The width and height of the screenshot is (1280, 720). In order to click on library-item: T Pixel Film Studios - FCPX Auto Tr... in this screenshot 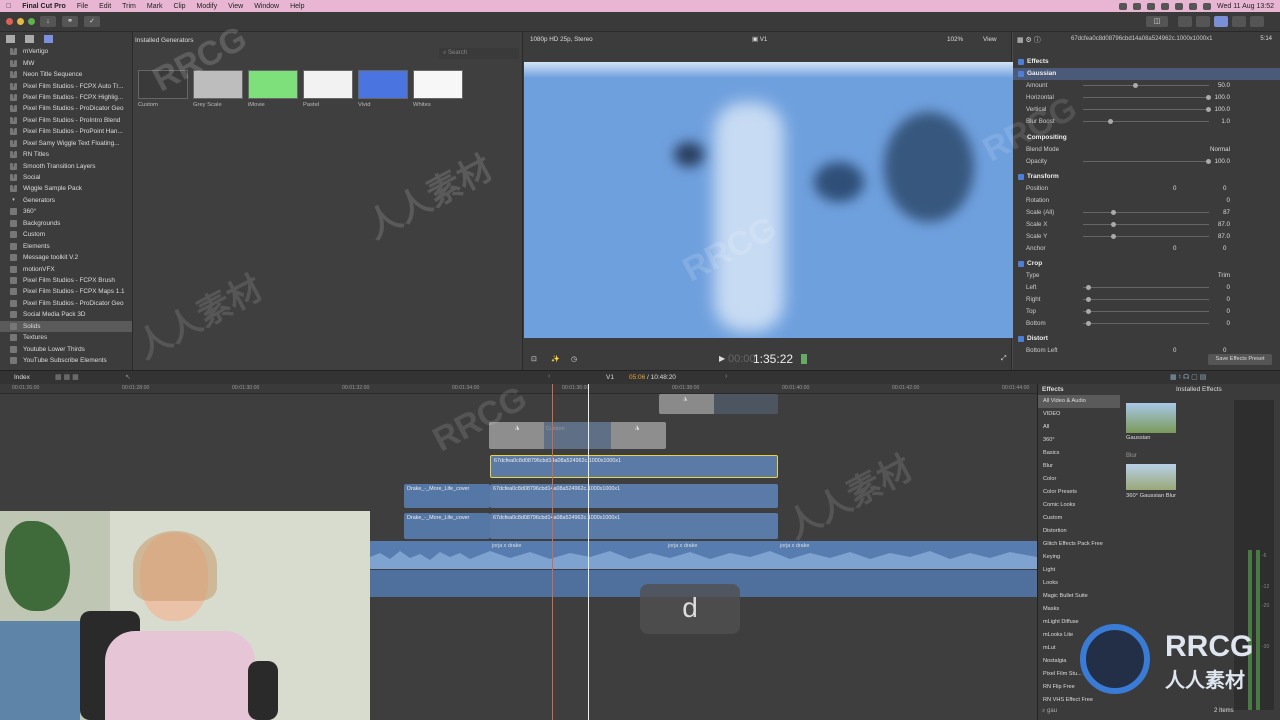, I will do `click(66, 85)`.